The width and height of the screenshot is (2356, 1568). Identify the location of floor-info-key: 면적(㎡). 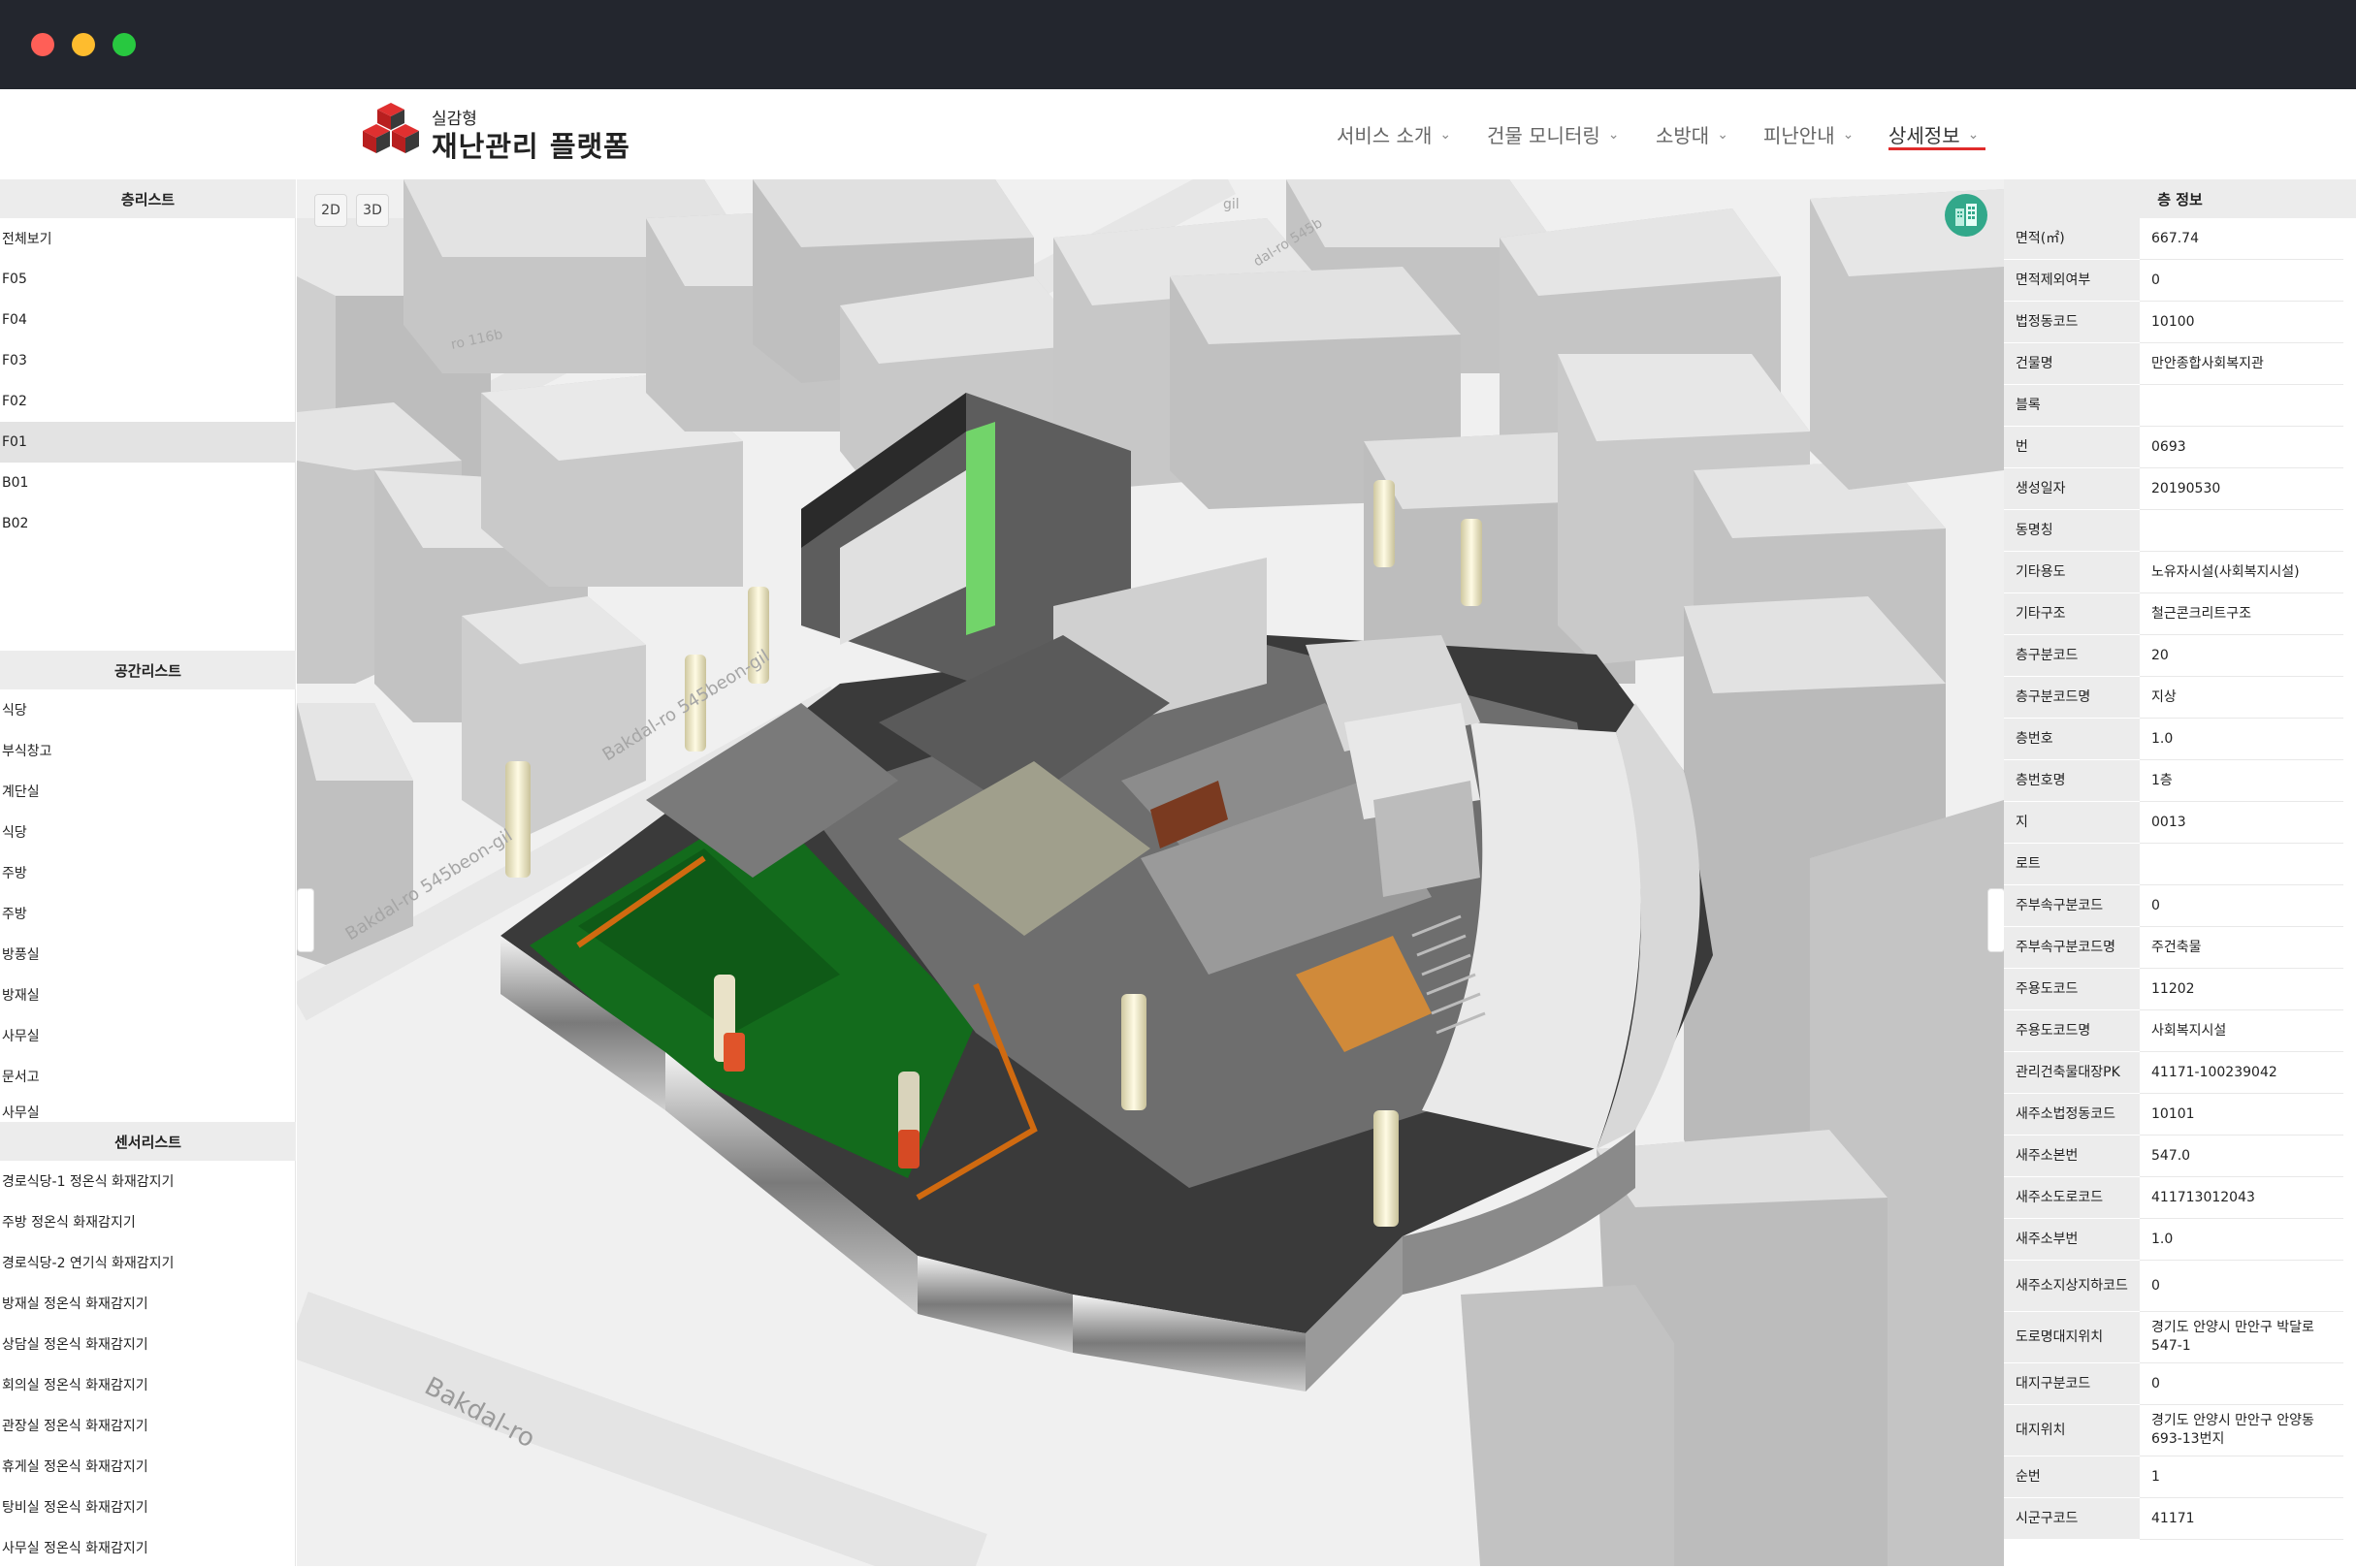
(2072, 239).